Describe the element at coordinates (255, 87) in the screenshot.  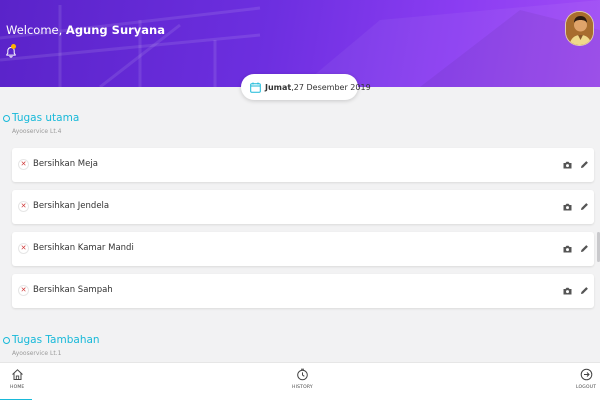
I see `calendar-icon` at that location.